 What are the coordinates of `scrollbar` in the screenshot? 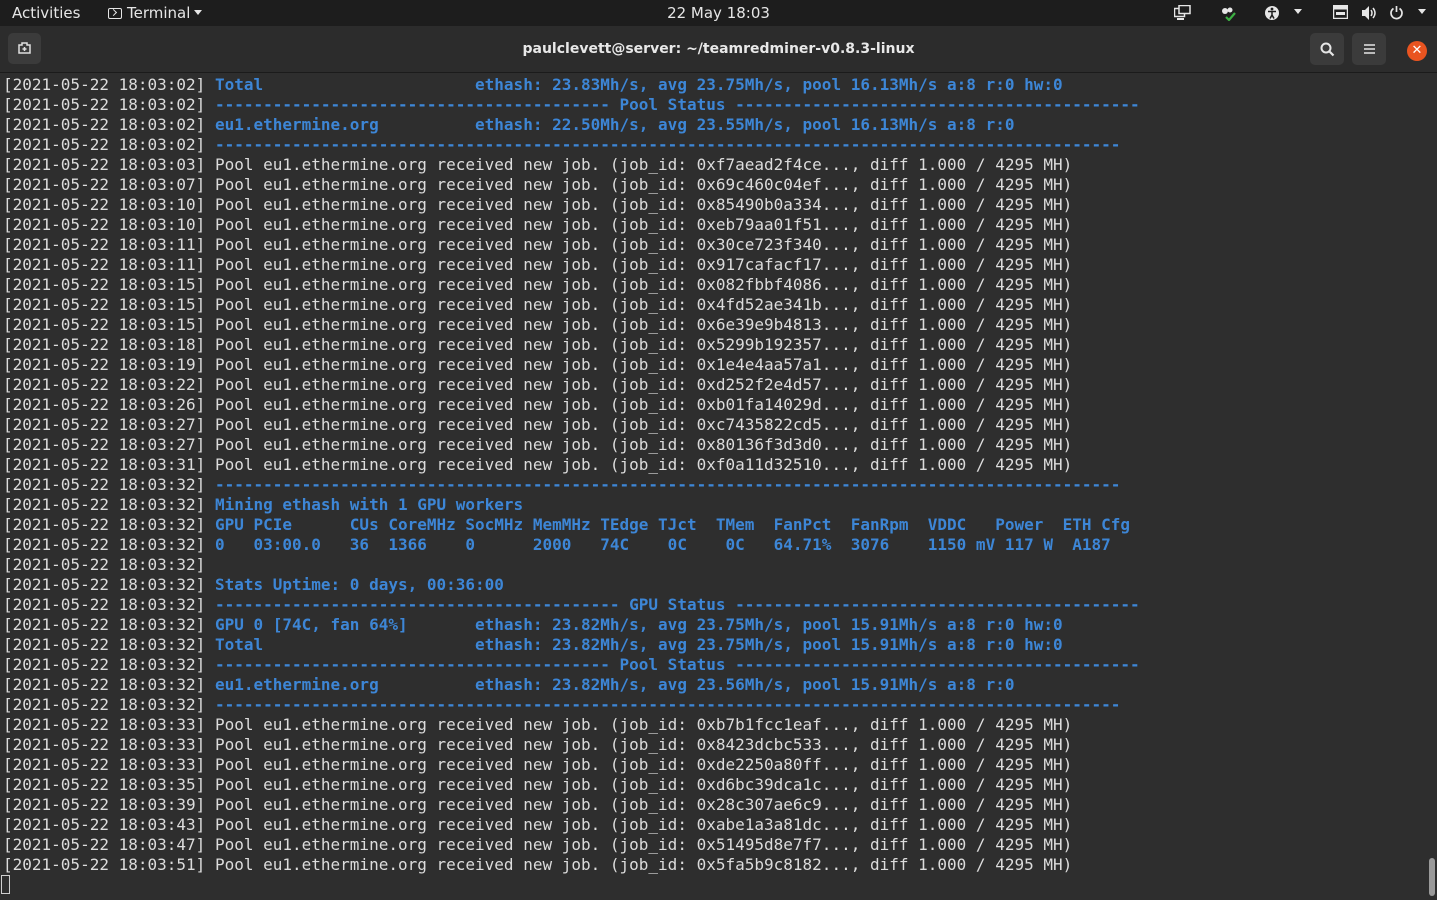 It's located at (1432, 877).